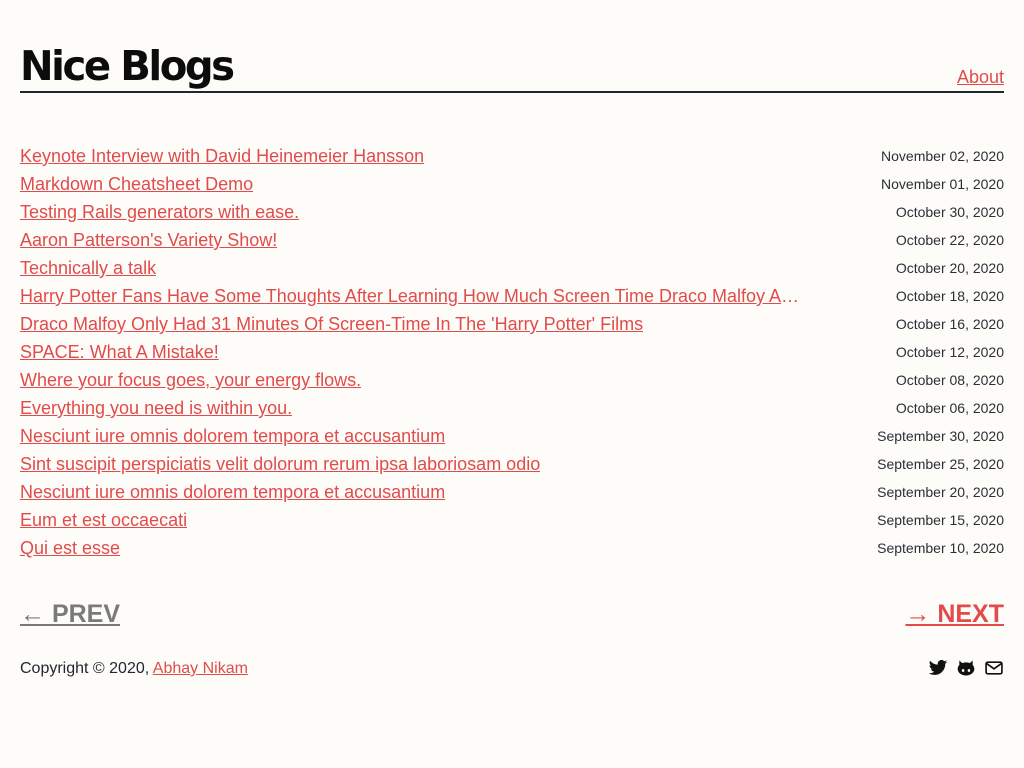 This screenshot has width=1024, height=768. What do you see at coordinates (88, 268) in the screenshot?
I see `post-title-link: Technically a talk` at bounding box center [88, 268].